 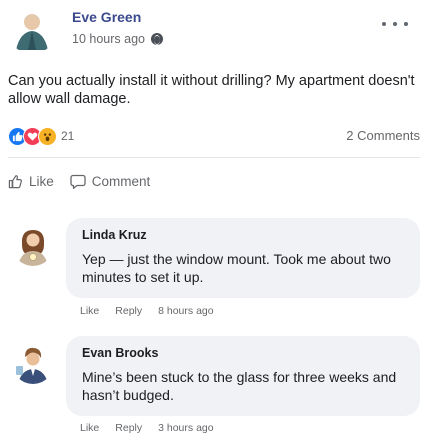 I want to click on more-options-button, so click(x=395, y=24).